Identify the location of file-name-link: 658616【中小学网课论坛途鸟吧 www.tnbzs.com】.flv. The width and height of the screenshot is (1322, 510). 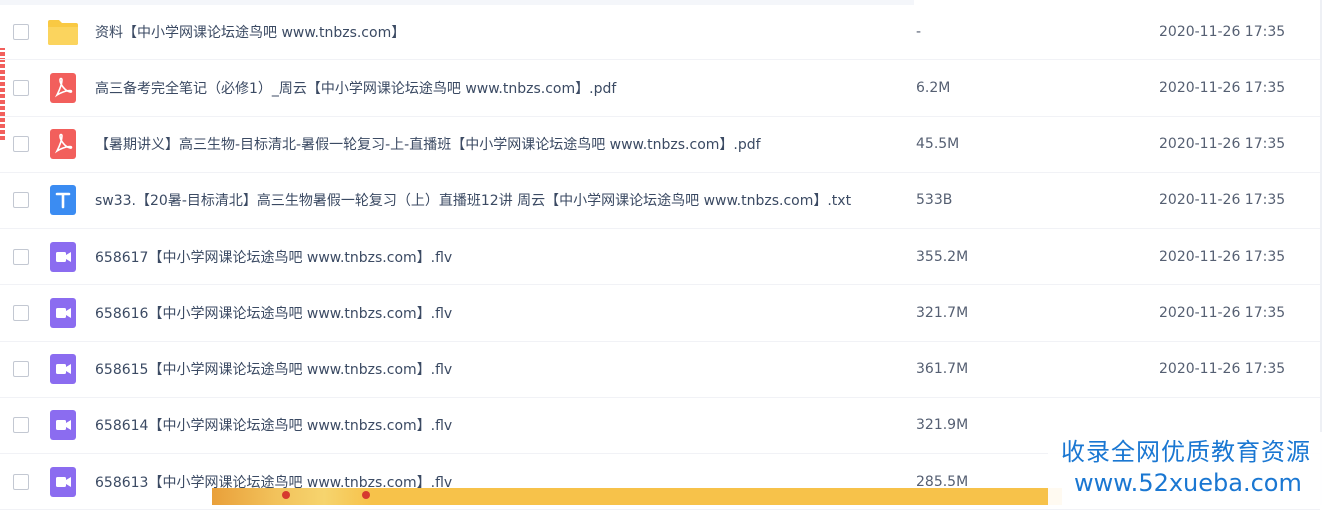
(273, 313).